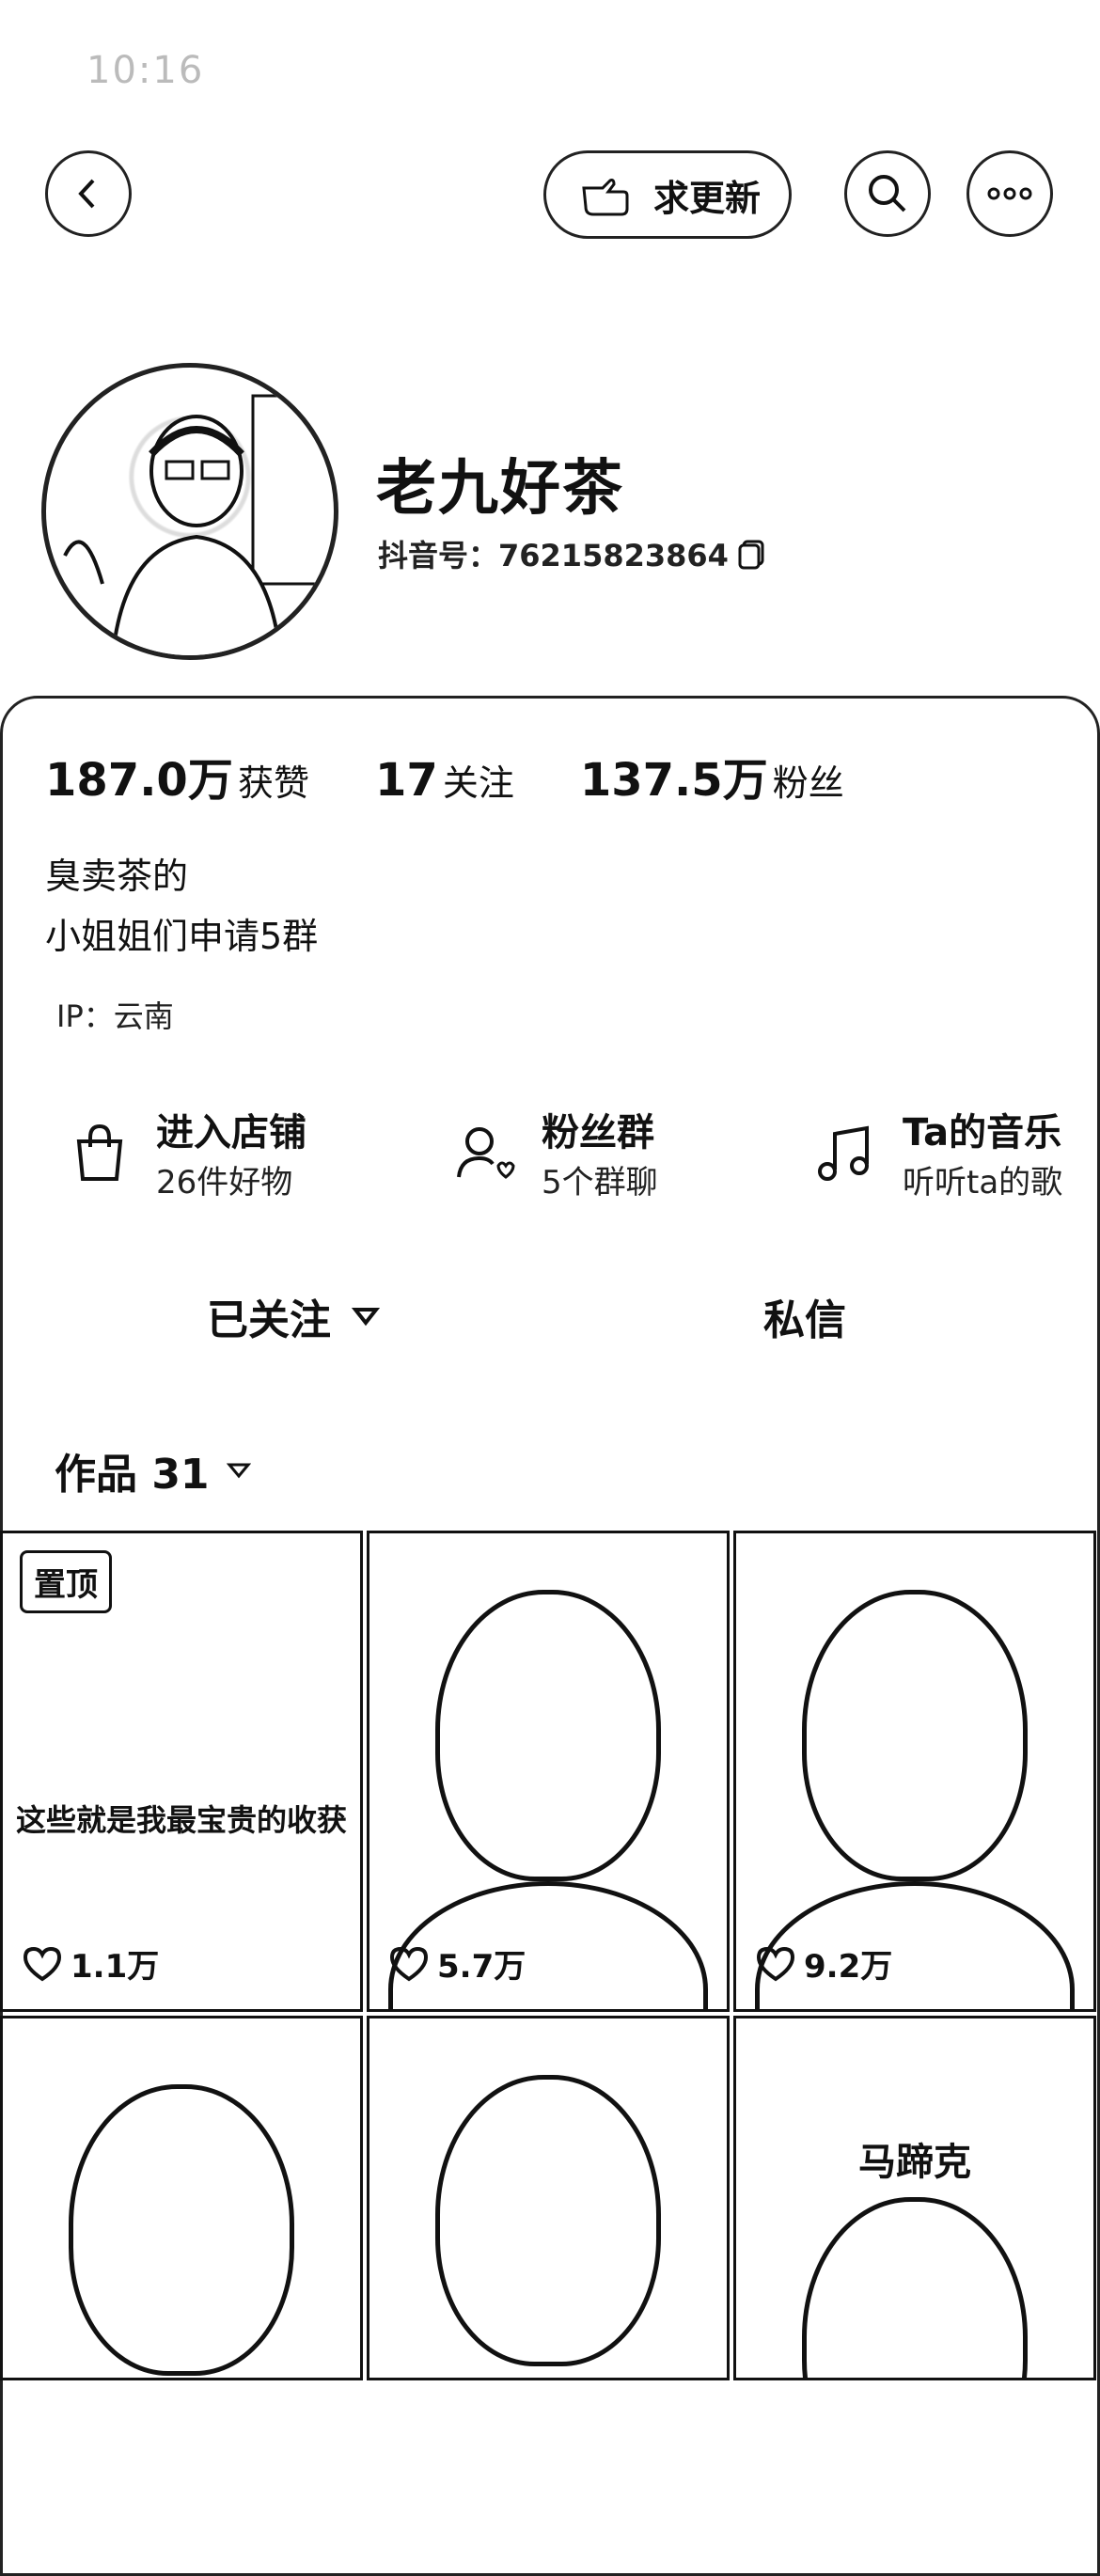 This screenshot has width=1100, height=2576. Describe the element at coordinates (606, 198) in the screenshot. I see `hand-icon` at that location.